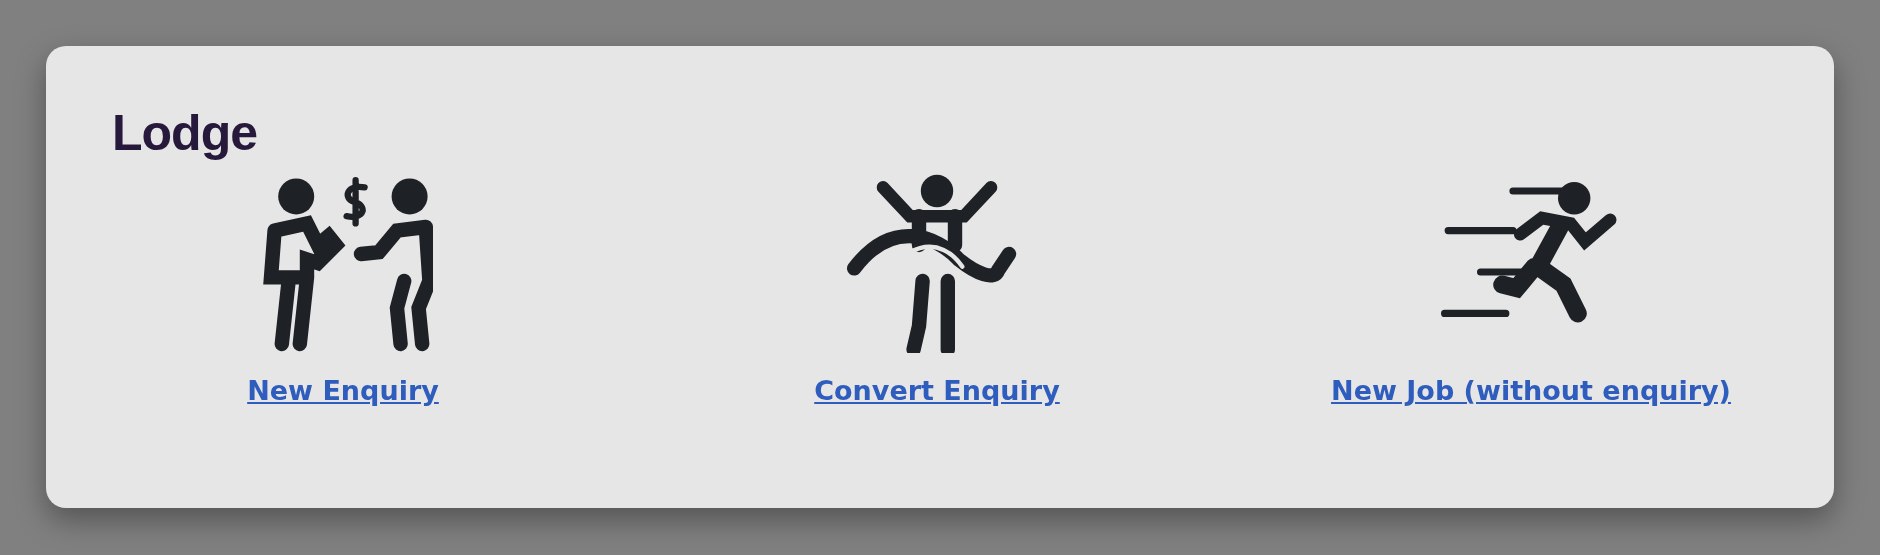  What do you see at coordinates (185, 133) in the screenshot?
I see `card-title: Lodge` at bounding box center [185, 133].